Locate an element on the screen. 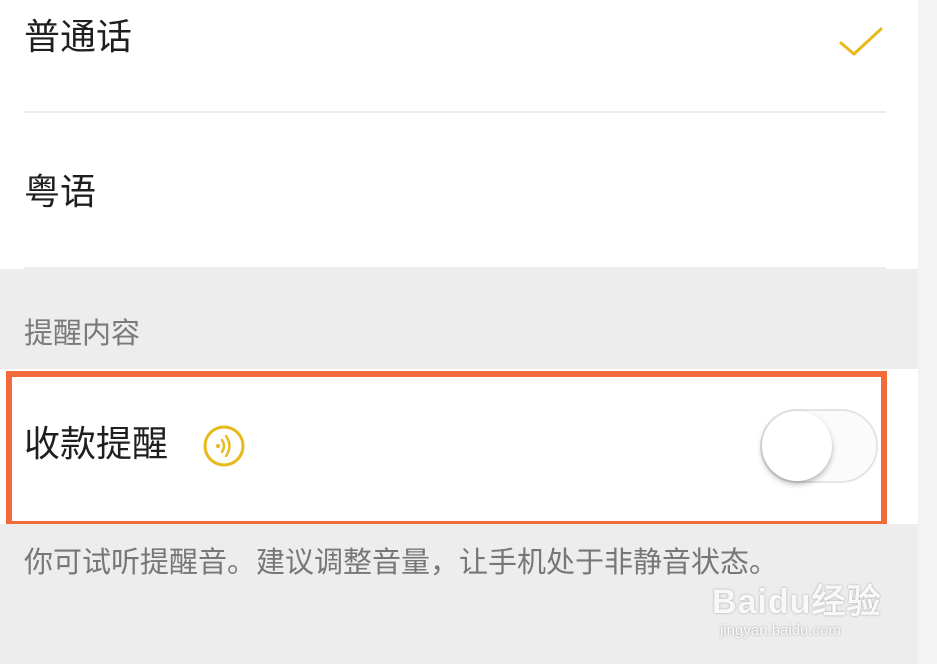 Image resolution: width=937 pixels, height=664 pixels. baidu-watermark: Baidu经验 jingyan.baidu.com is located at coordinates (812, 614).